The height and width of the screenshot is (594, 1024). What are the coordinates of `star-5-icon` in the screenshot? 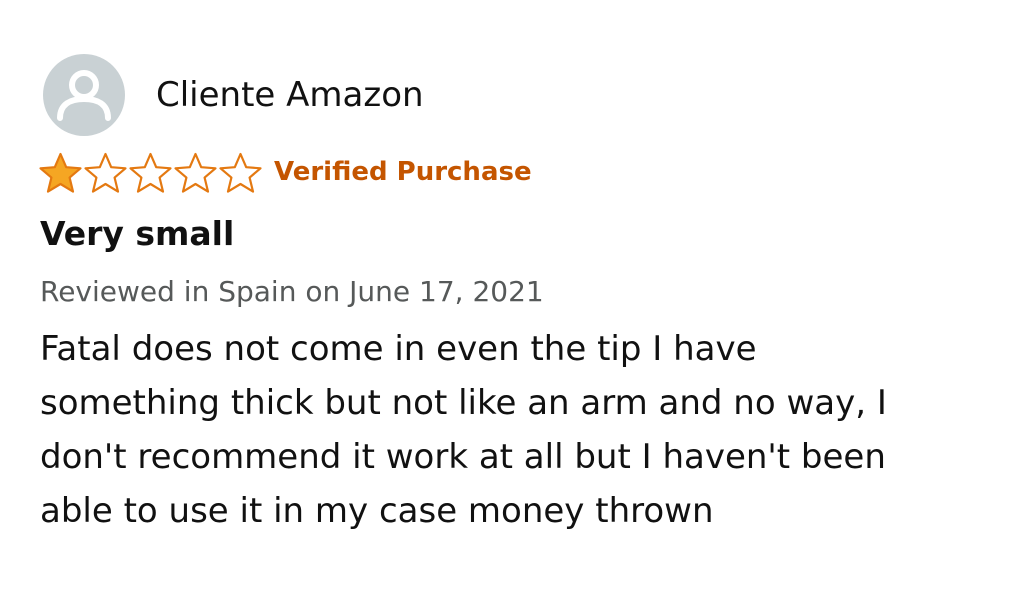 It's located at (240, 172).